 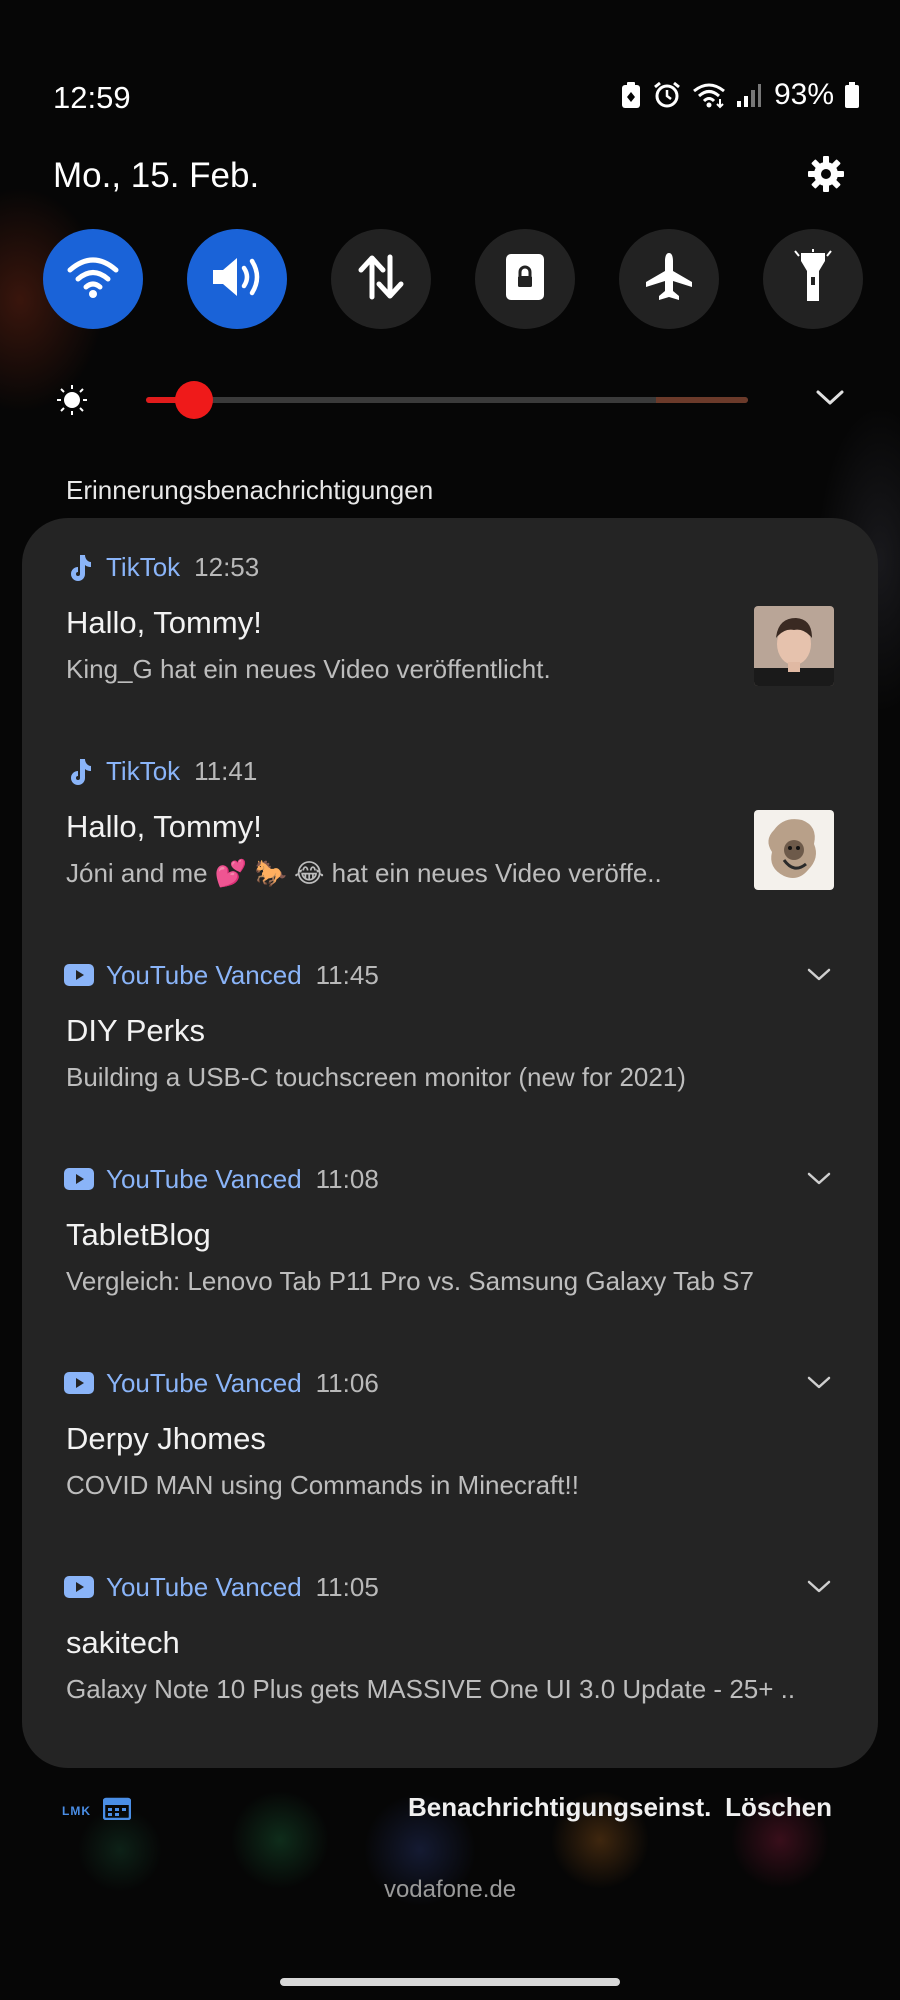 What do you see at coordinates (138, 1234) in the screenshot?
I see `notification-title: TabletBlog` at bounding box center [138, 1234].